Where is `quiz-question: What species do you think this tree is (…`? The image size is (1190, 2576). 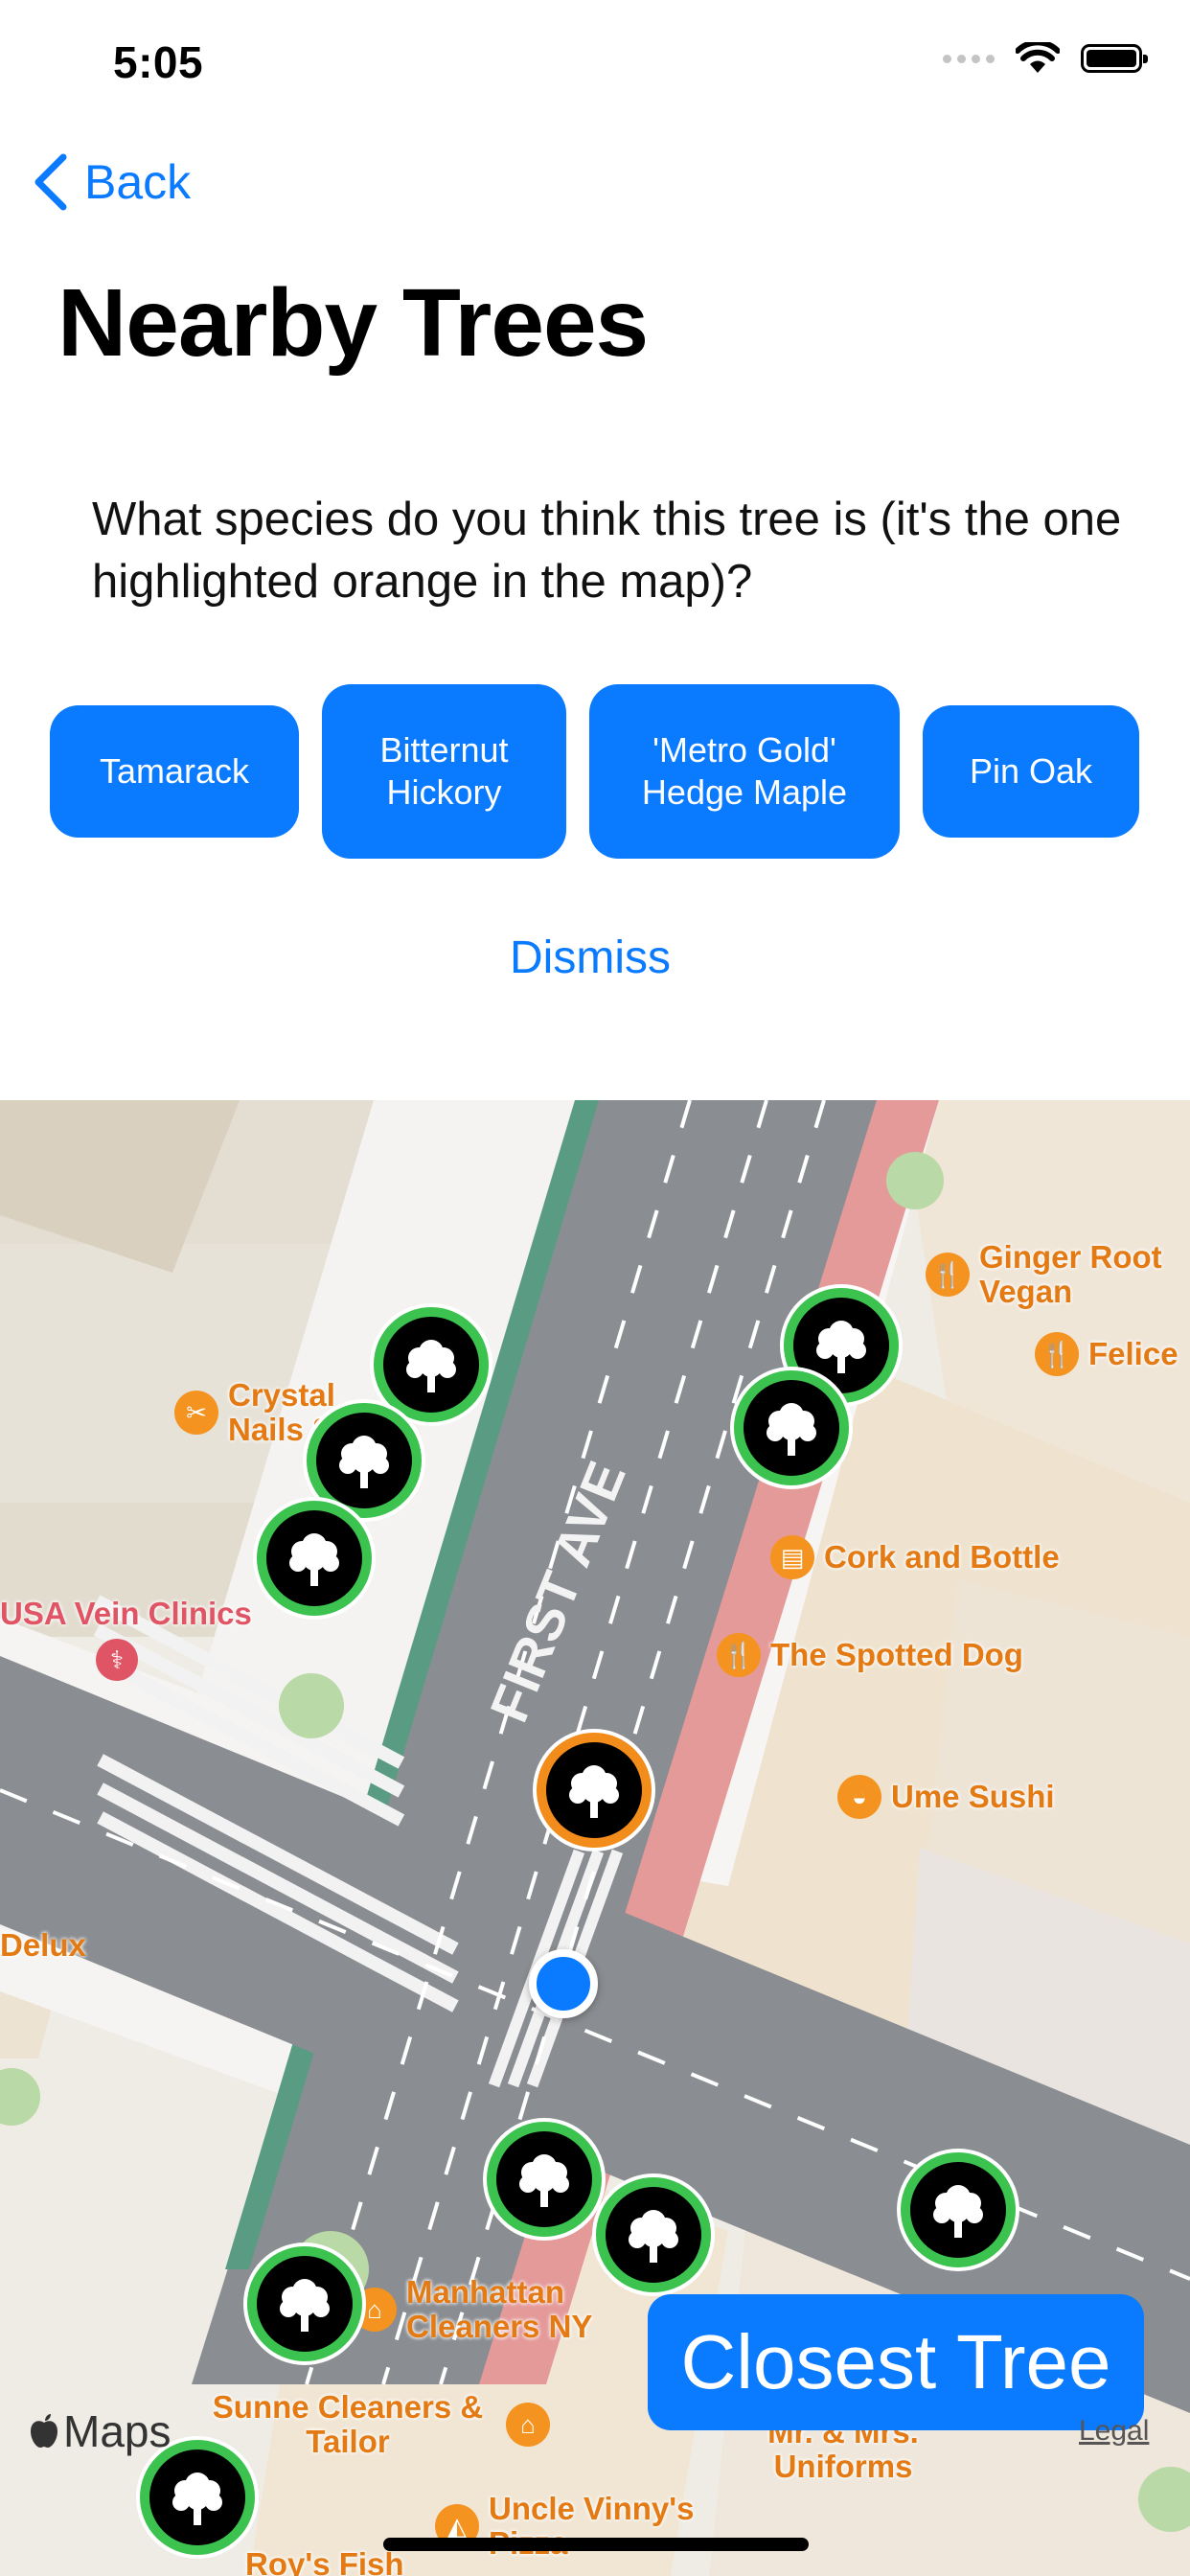 quiz-question: What species do you think this tree is (… is located at coordinates (607, 551).